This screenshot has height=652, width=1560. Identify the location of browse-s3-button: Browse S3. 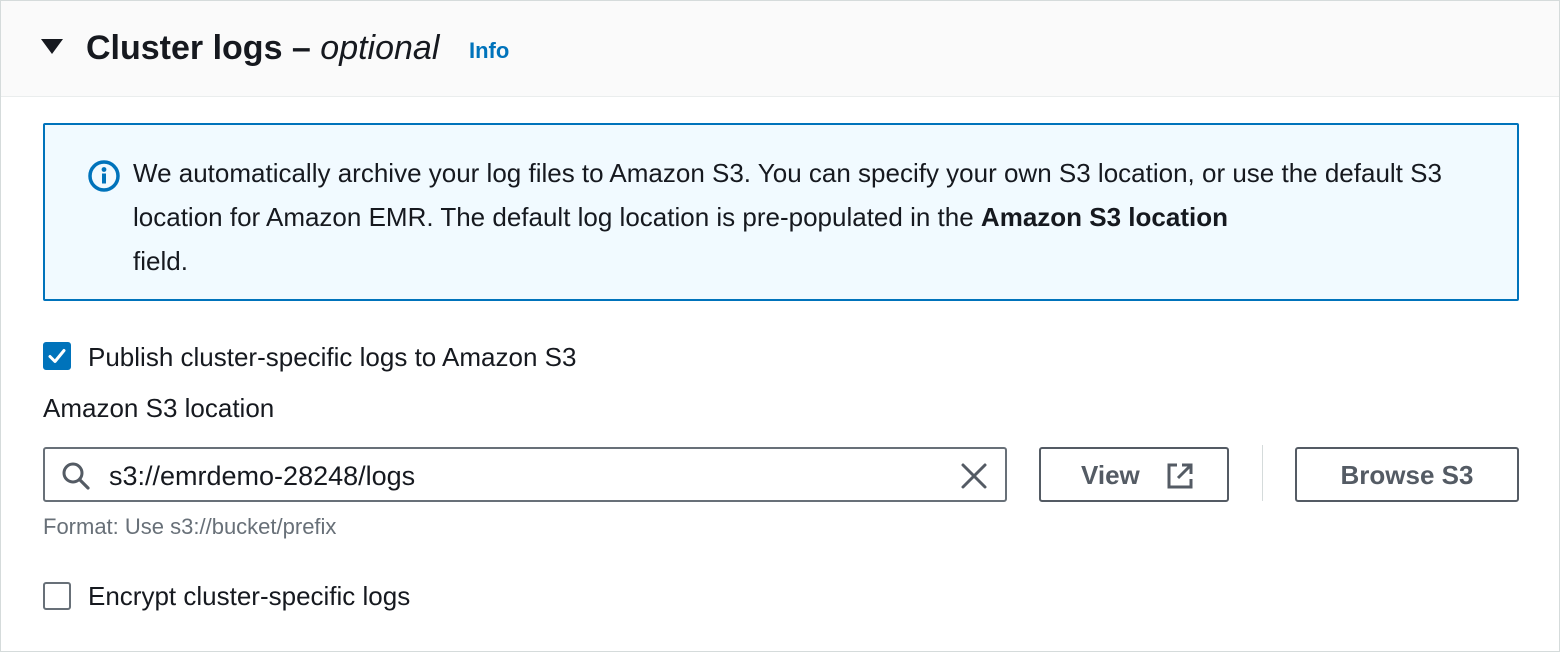
(1407, 474).